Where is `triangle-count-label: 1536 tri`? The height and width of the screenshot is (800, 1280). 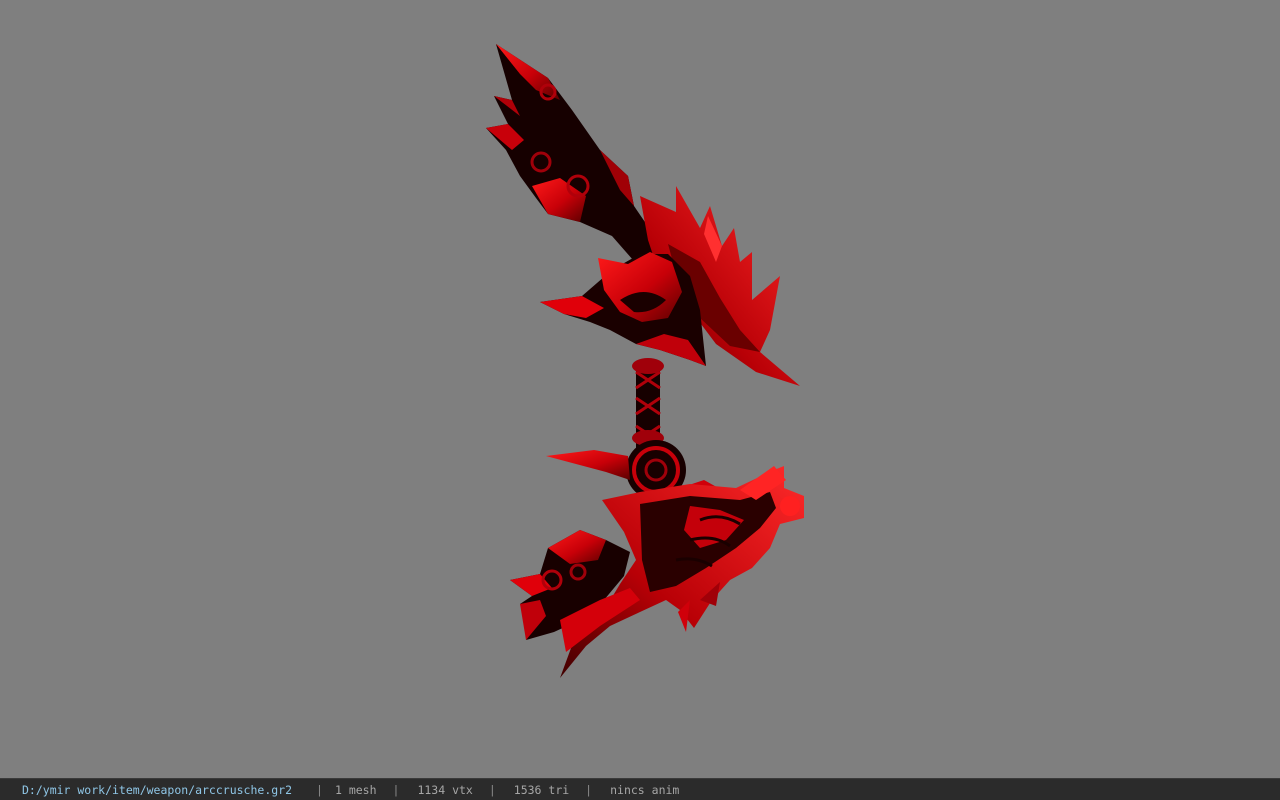
triangle-count-label: 1536 tri is located at coordinates (541, 789).